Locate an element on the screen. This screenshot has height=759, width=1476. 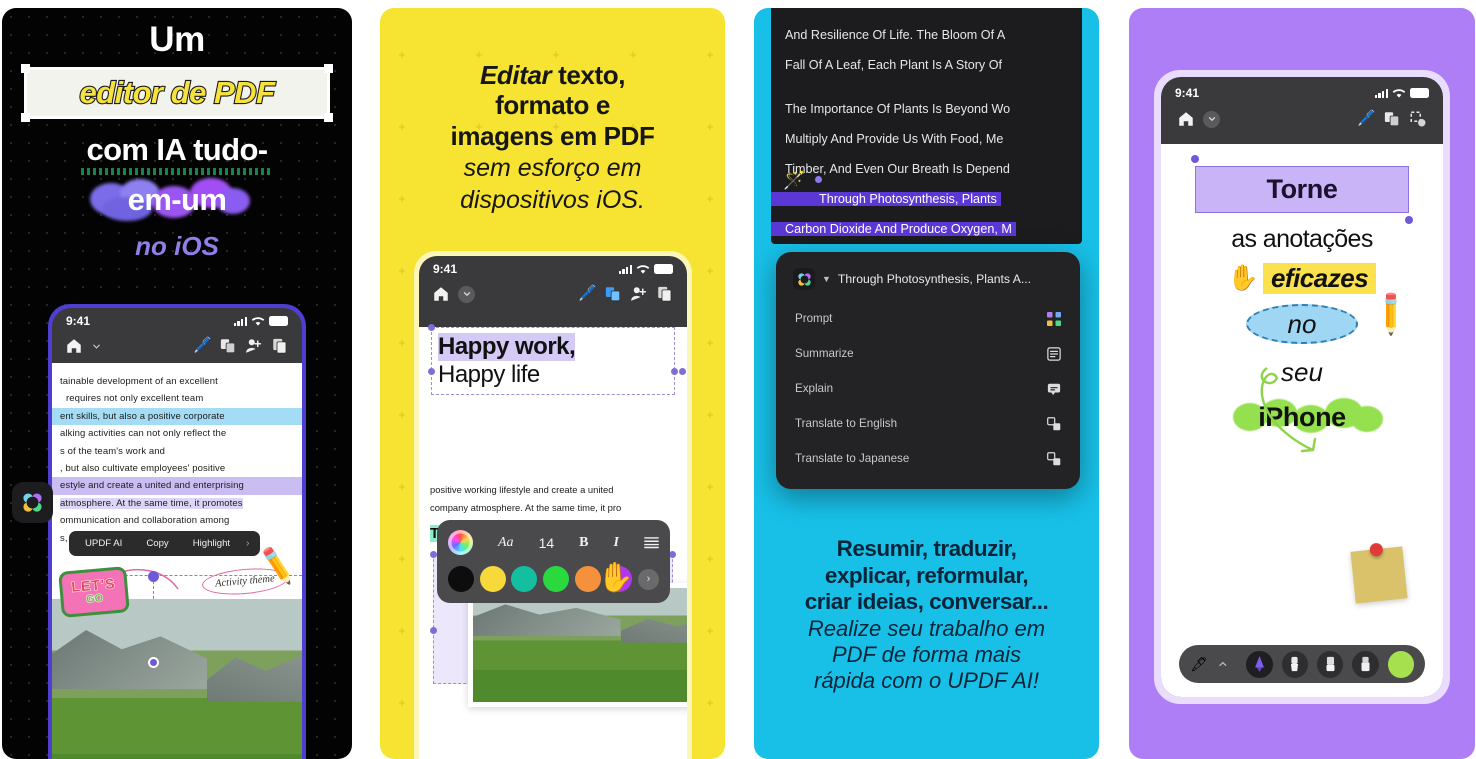
sticky-note-annotation is located at coordinates (1379, 573).